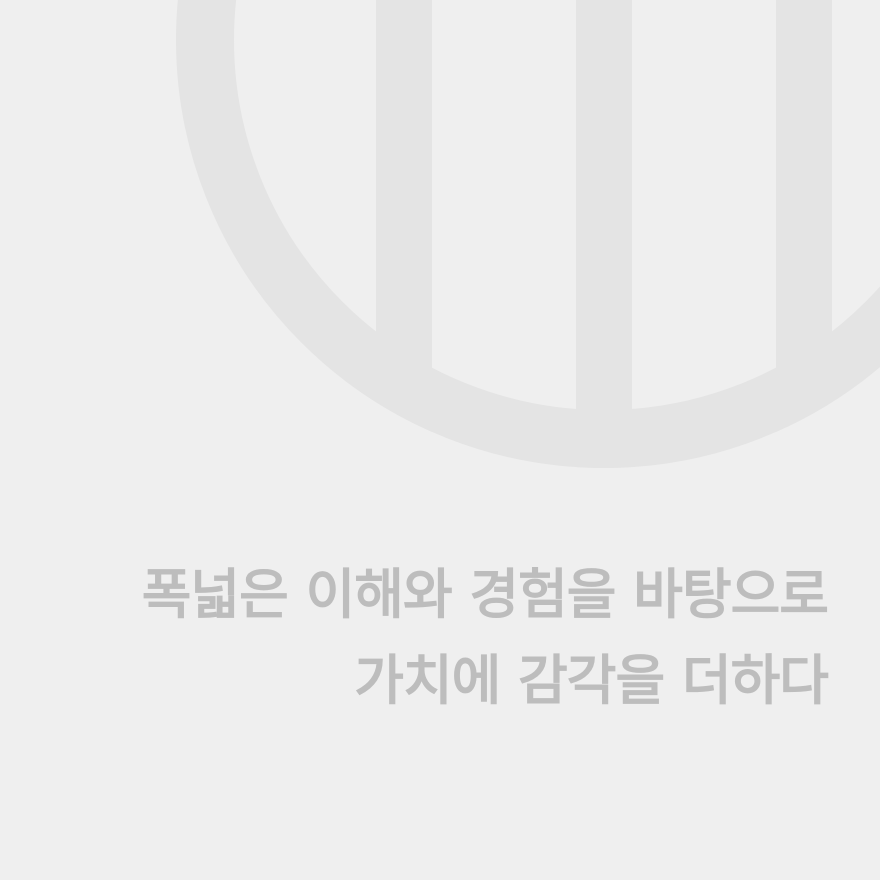  Describe the element at coordinates (485, 594) in the screenshot. I see `tagline-line-1: 폭넓은 이해와 경험을 바탕으로` at that location.